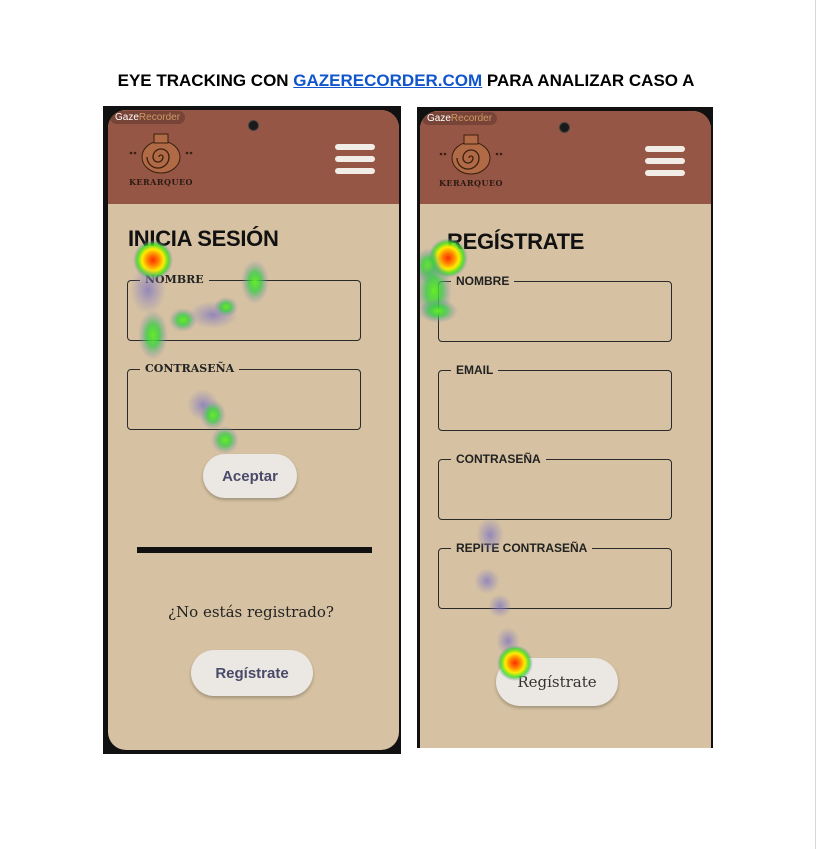 This screenshot has width=817, height=849. What do you see at coordinates (475, 370) in the screenshot?
I see `email-field-label: EMAIL` at bounding box center [475, 370].